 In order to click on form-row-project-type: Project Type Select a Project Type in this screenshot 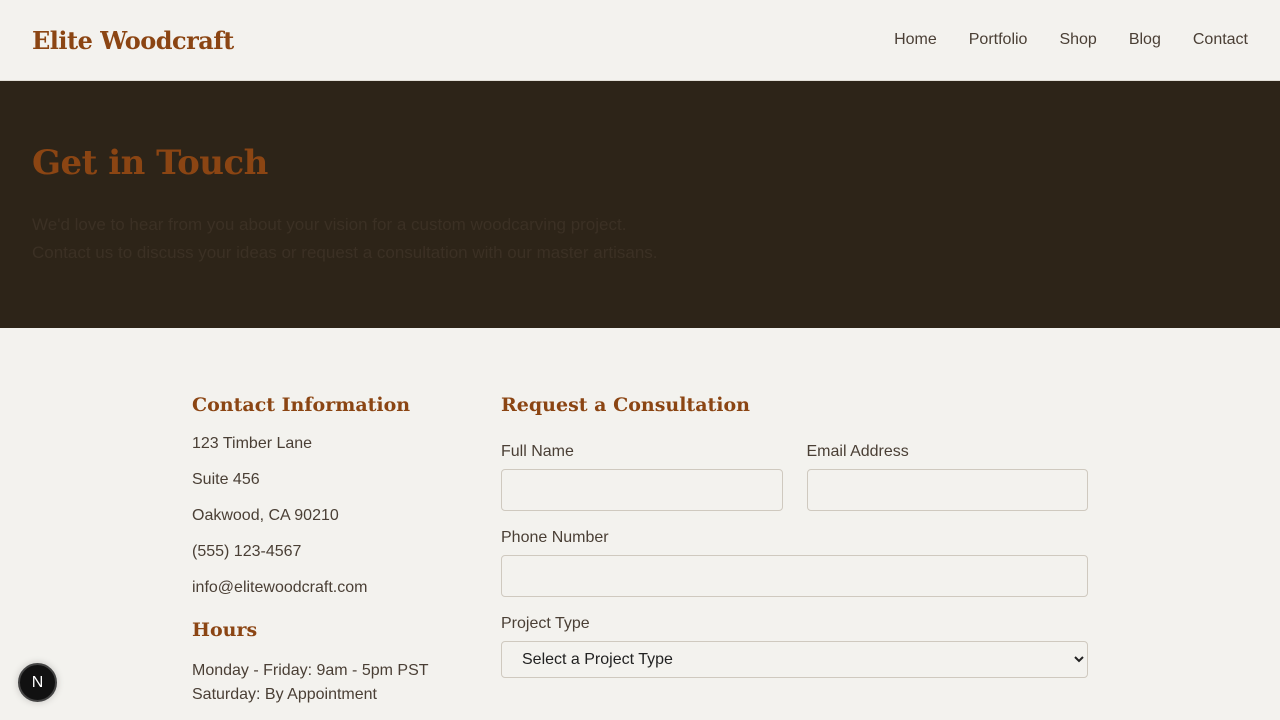, I will do `click(794, 646)`.